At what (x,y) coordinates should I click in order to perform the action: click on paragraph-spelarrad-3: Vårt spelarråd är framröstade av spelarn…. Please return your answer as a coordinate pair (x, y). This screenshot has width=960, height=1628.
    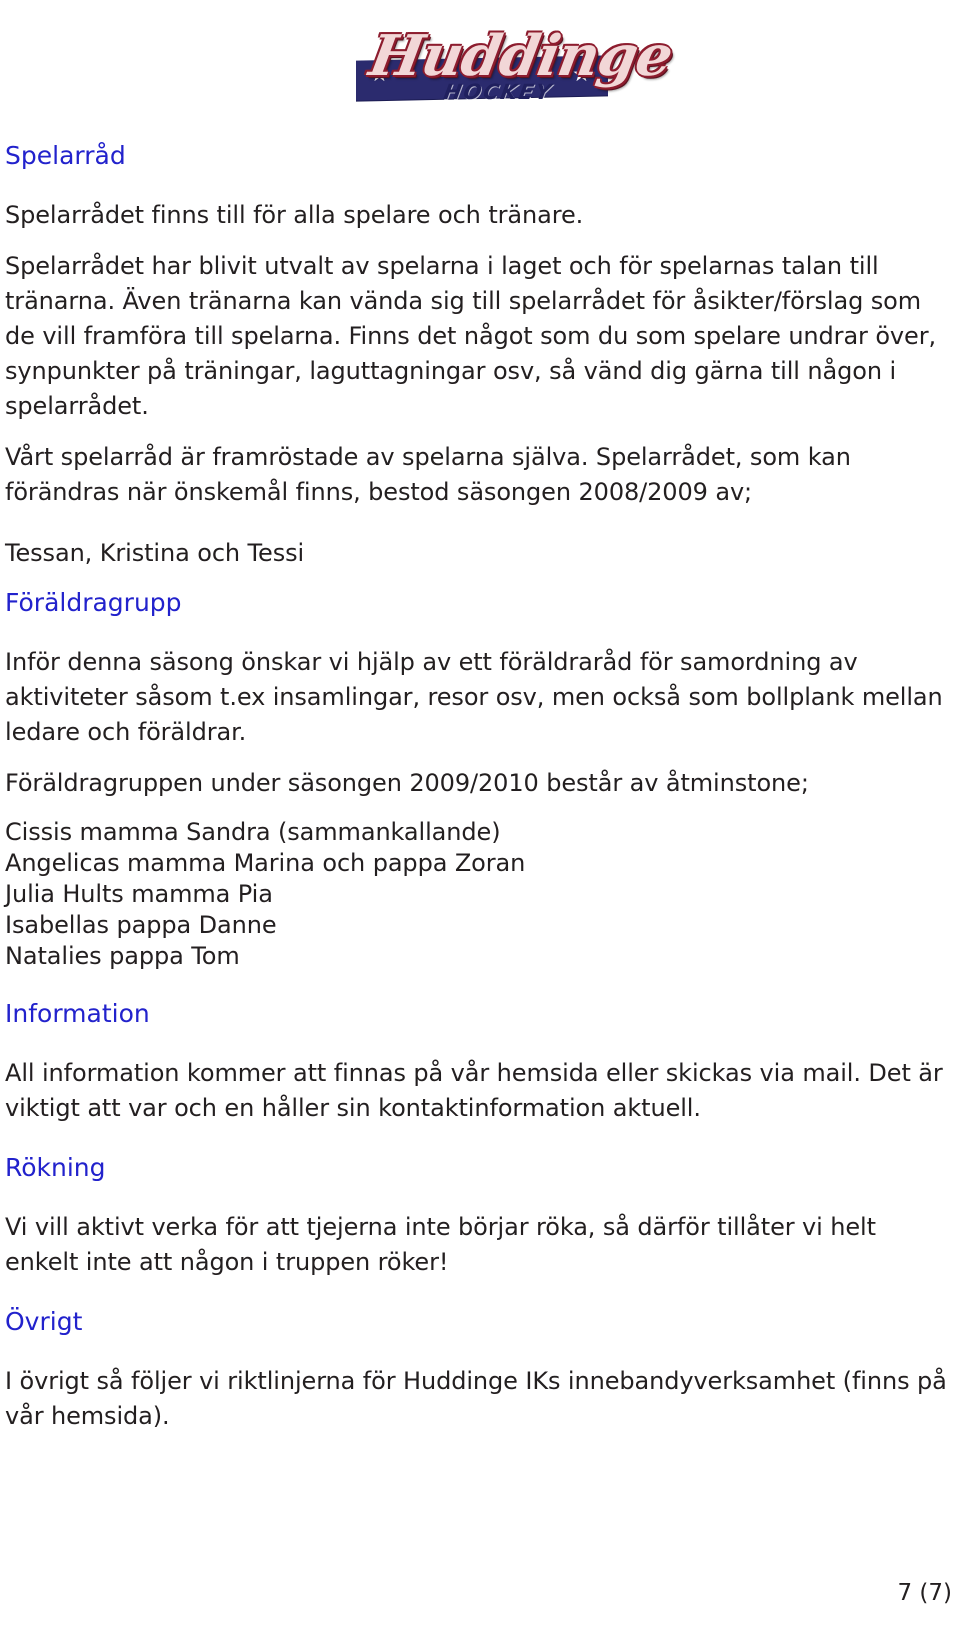
    Looking at the image, I should click on (428, 474).